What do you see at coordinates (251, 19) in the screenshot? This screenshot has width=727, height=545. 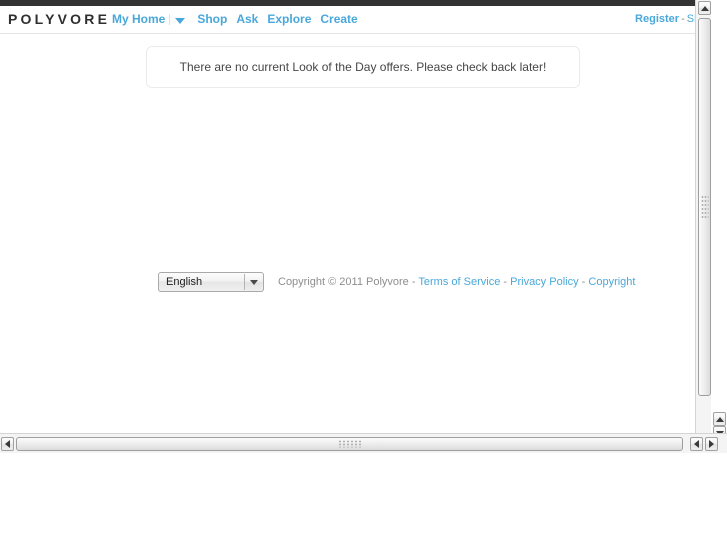 I see `nav-item-ask: Ask` at bounding box center [251, 19].